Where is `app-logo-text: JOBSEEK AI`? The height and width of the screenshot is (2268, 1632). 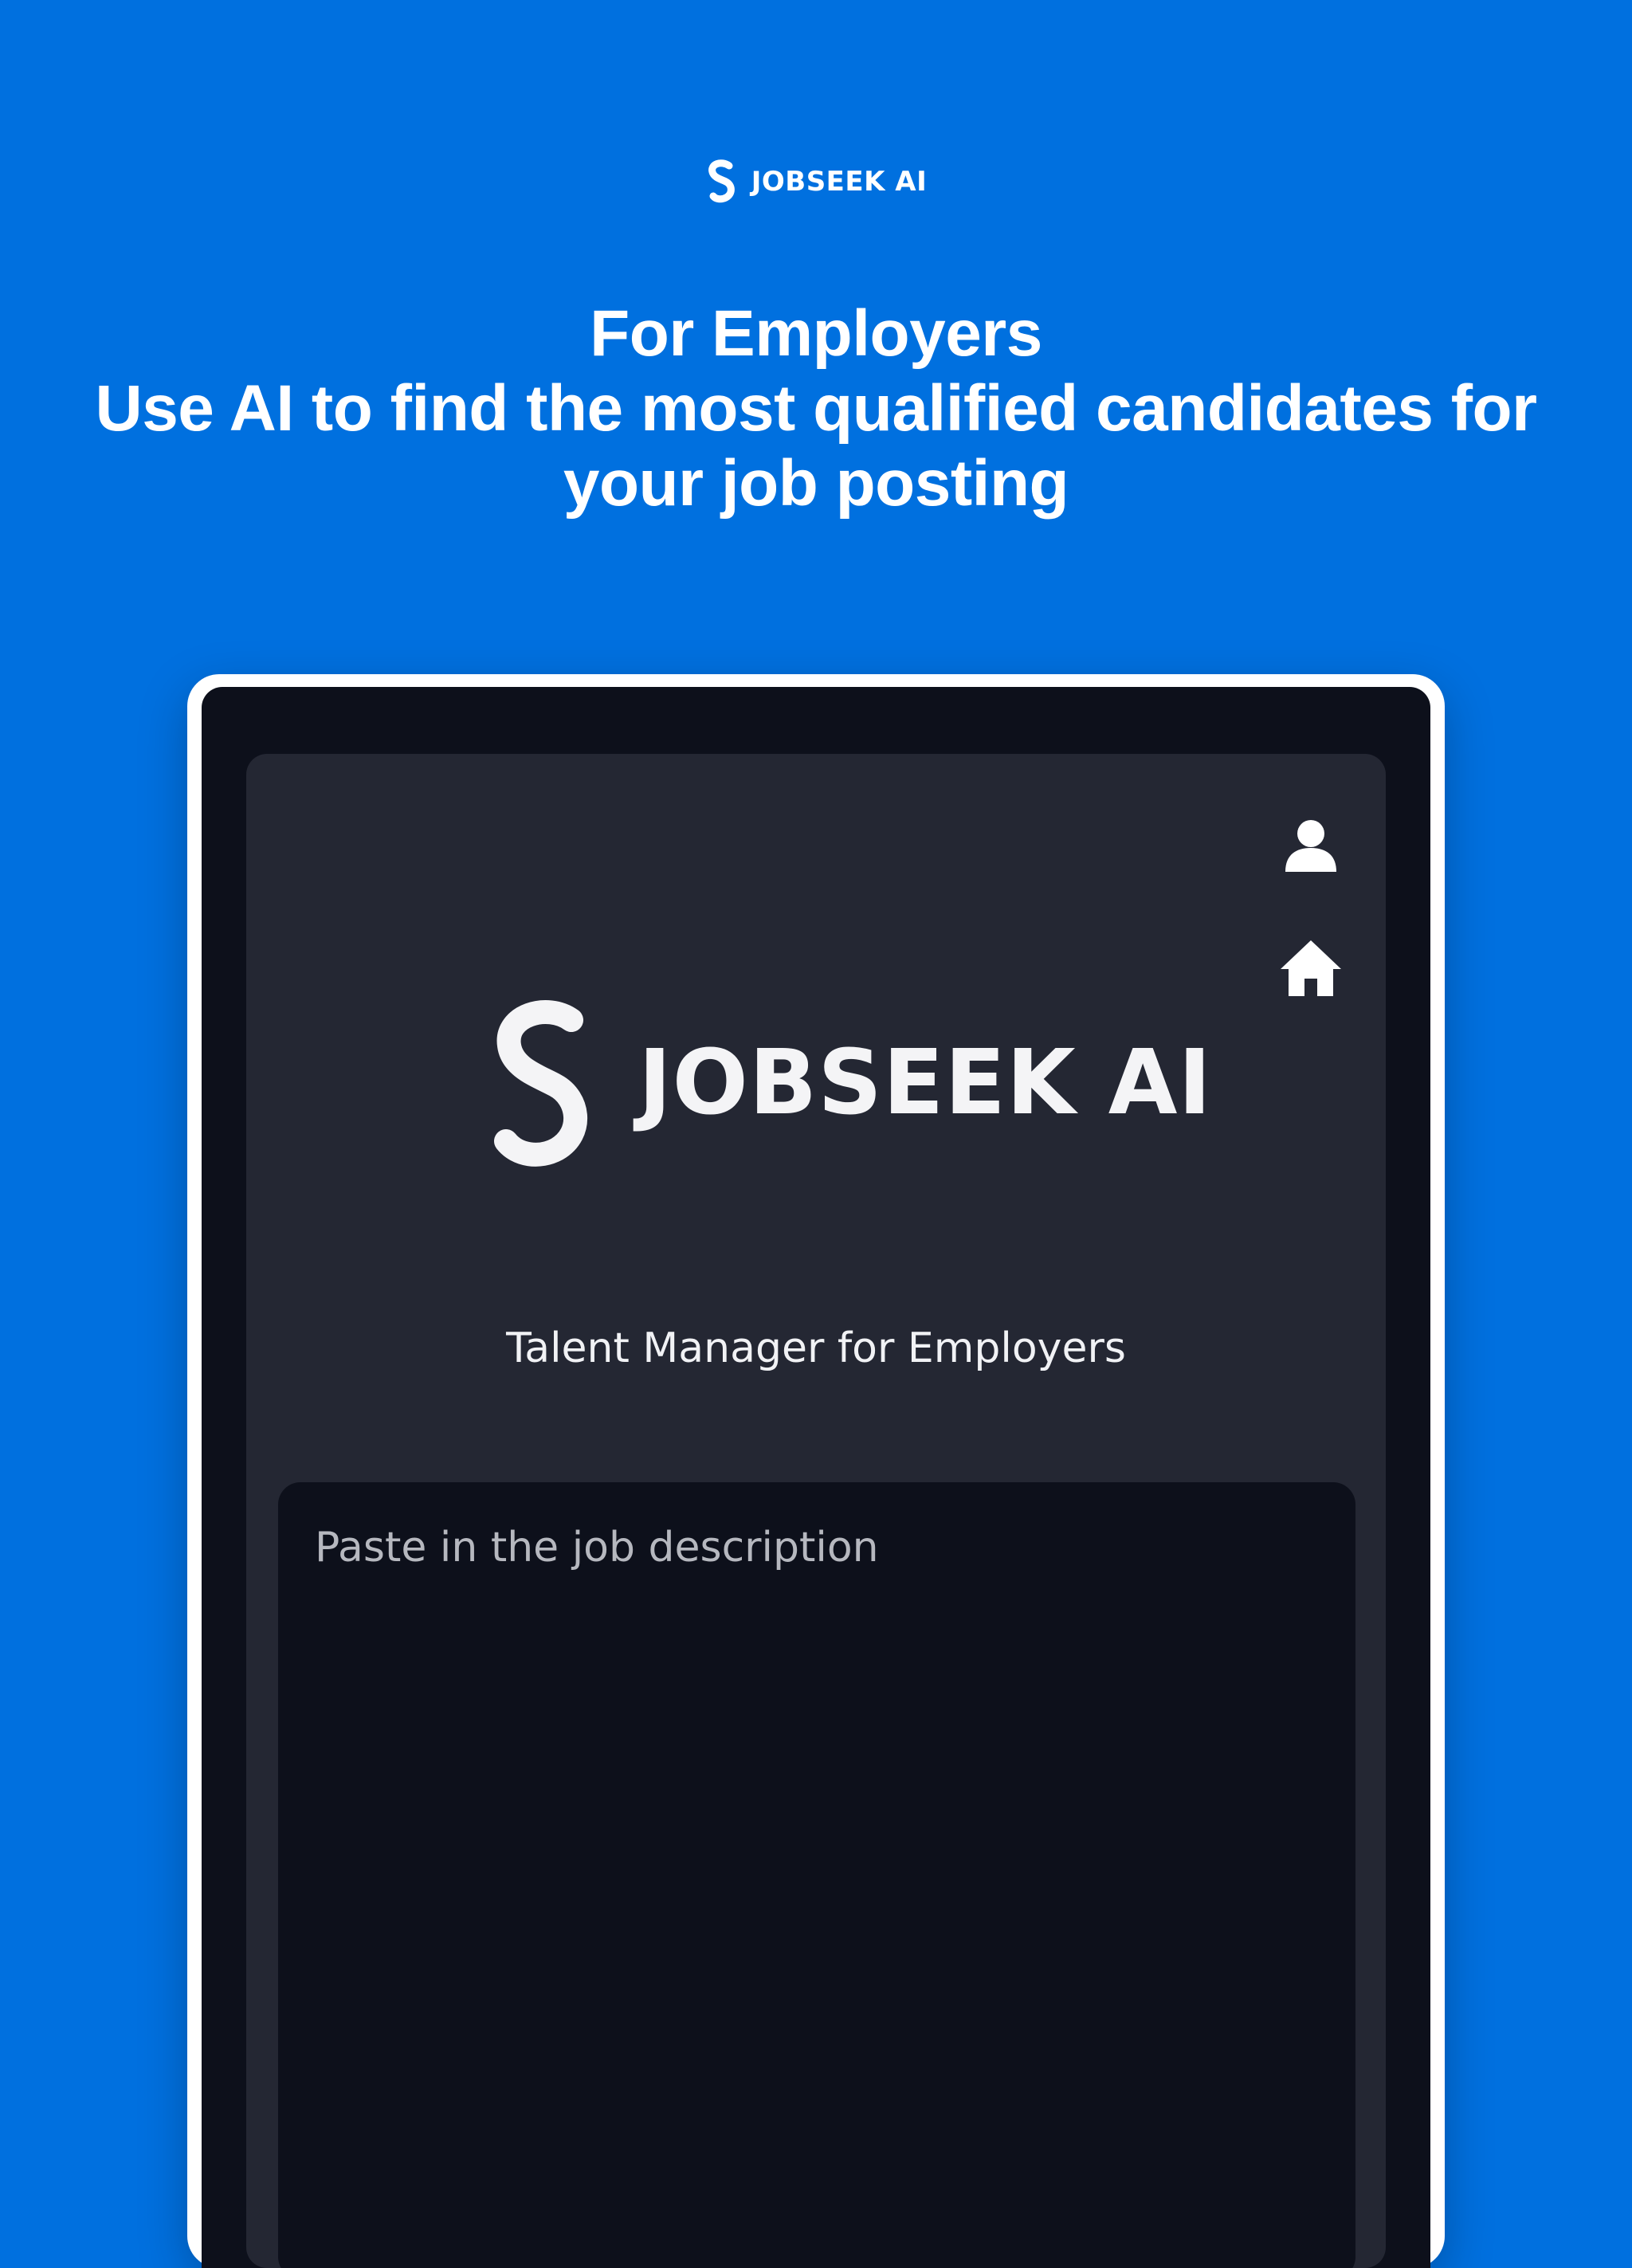
app-logo-text: JOBSEEK AI is located at coordinates (926, 1083).